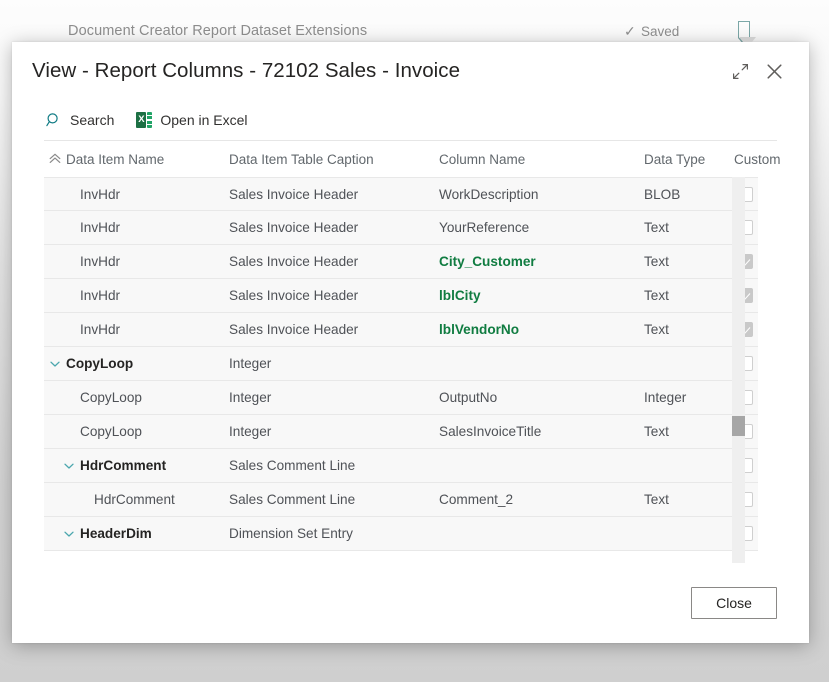 Image resolution: width=829 pixels, height=682 pixels. I want to click on close-button: Close, so click(734, 603).